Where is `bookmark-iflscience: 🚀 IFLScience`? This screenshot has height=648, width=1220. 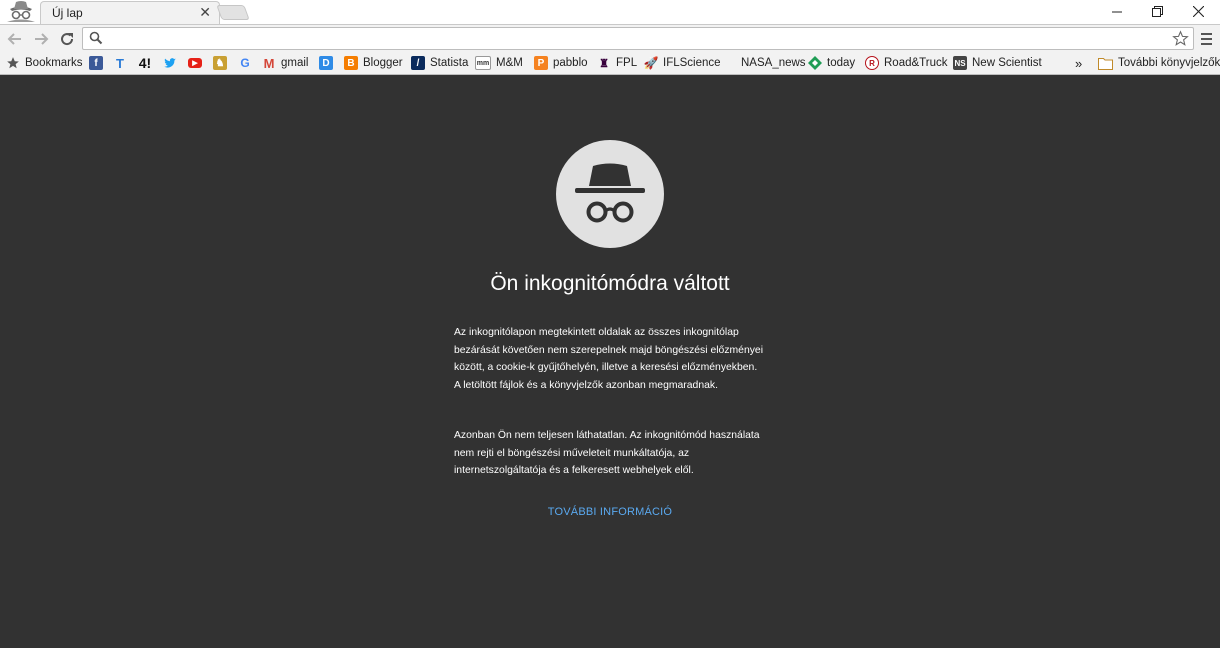 bookmark-iflscience: 🚀 IFLScience is located at coordinates (682, 63).